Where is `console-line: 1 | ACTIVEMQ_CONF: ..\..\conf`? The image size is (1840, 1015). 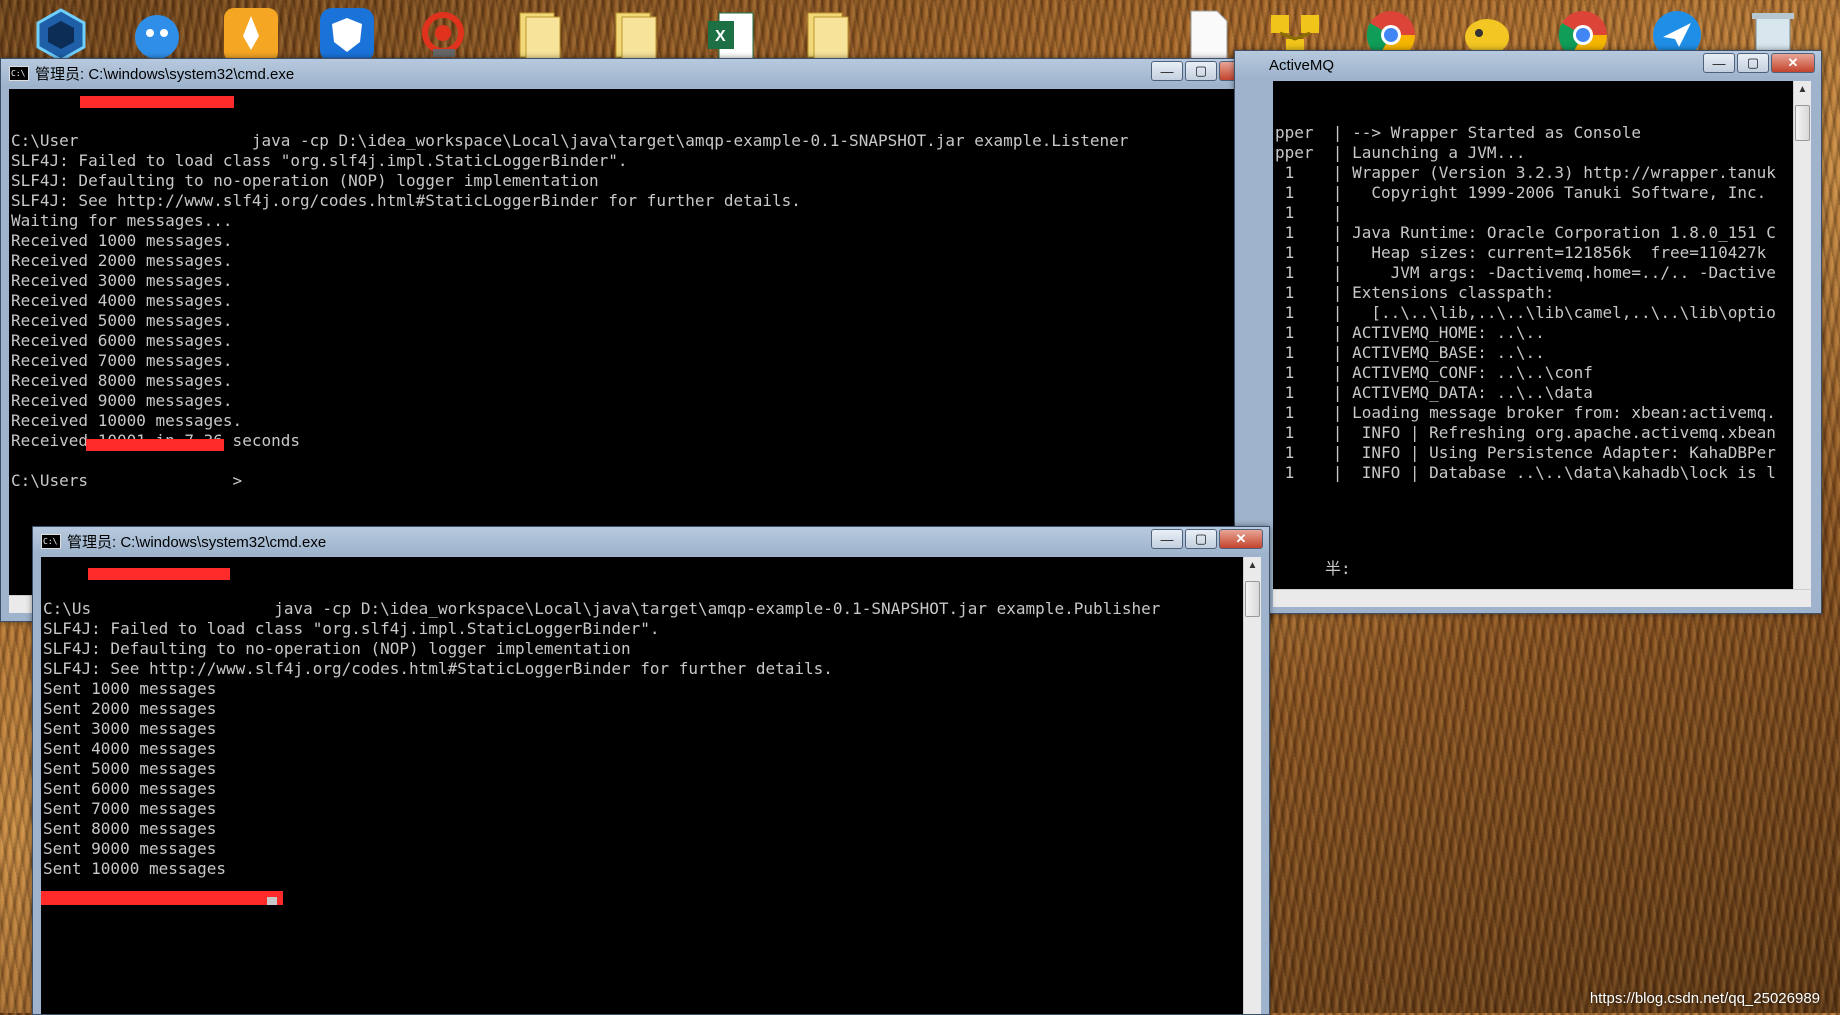
console-line: 1 | ACTIVEMQ_CONF: ..\..\conf is located at coordinates (1434, 372).